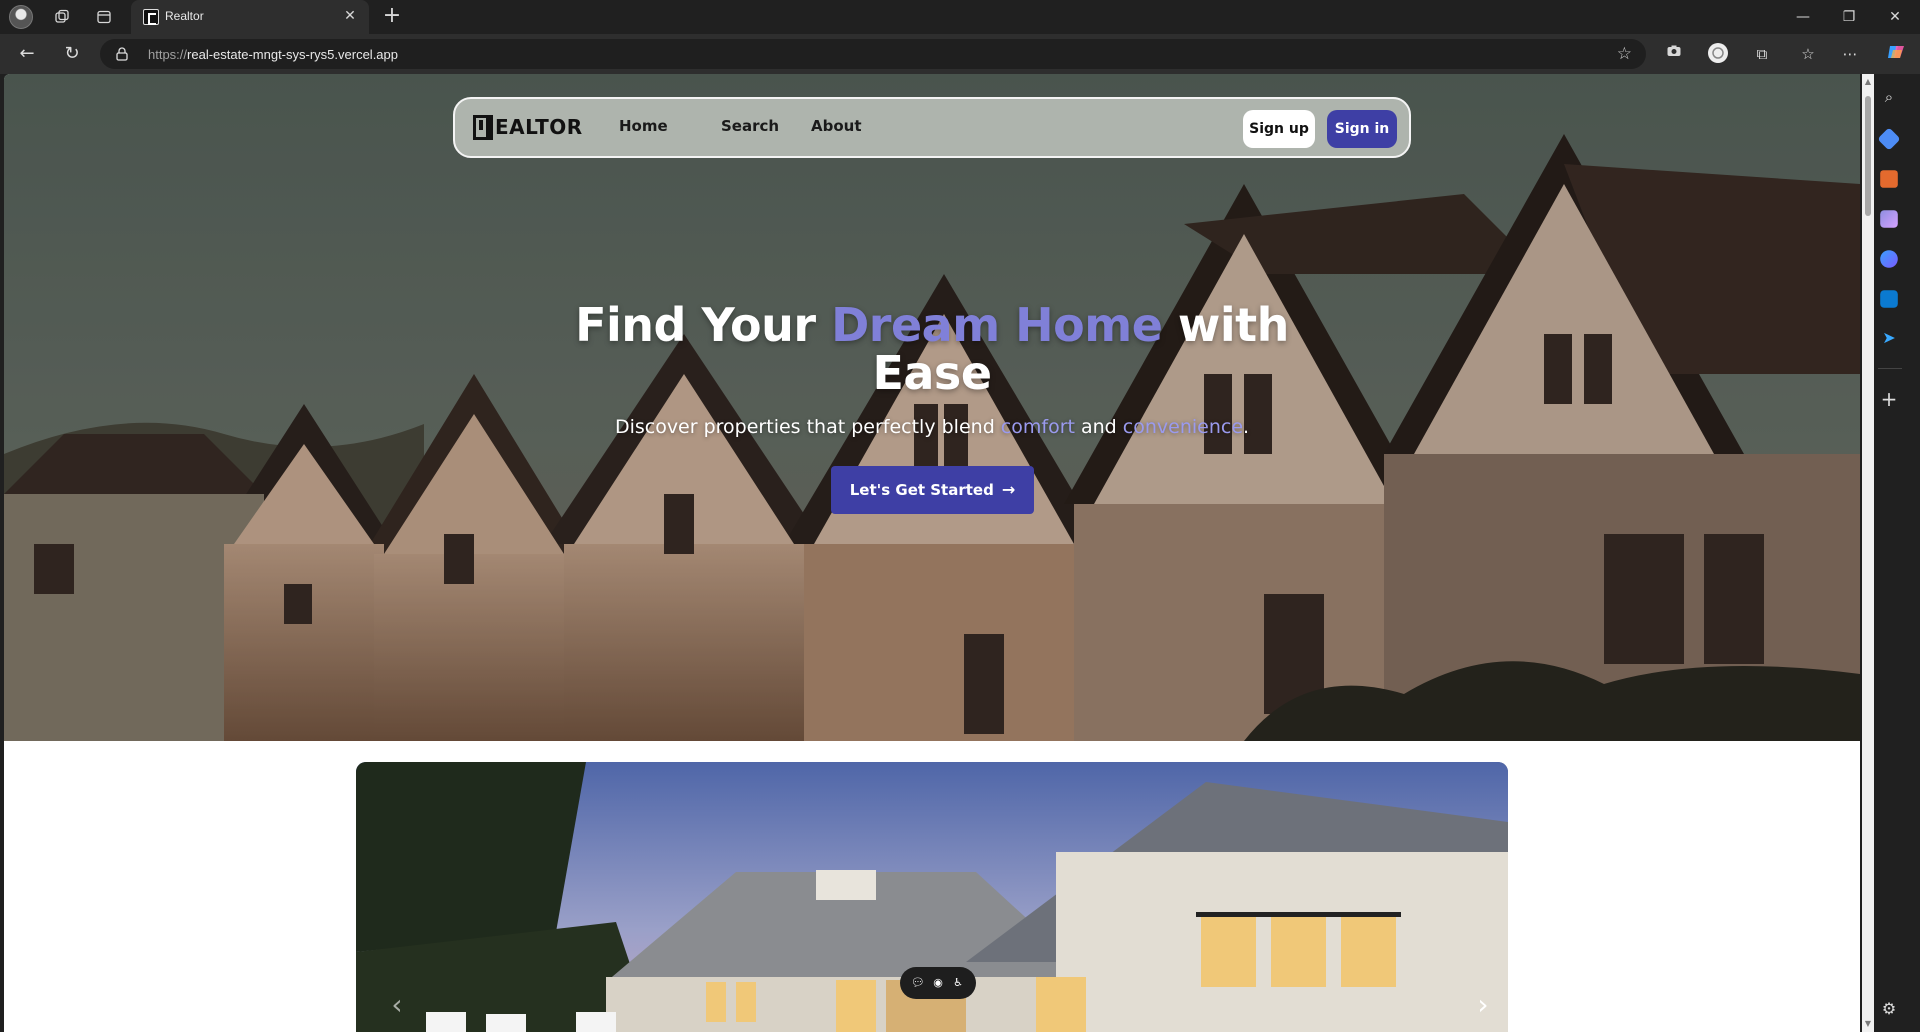 Image resolution: width=1920 pixels, height=1032 pixels. I want to click on logo-mark-icon, so click(483, 127).